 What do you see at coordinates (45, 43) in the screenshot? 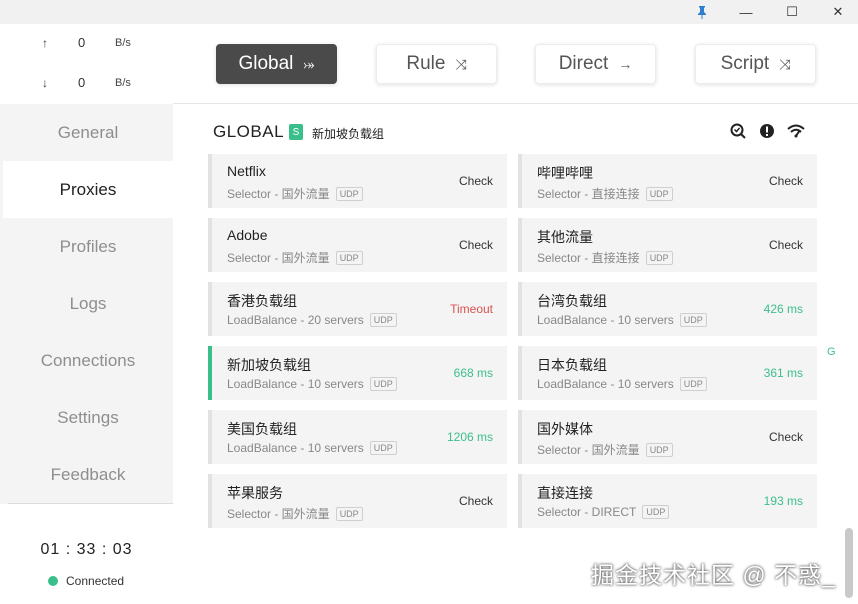
I see `upload-arrow-icon: ↑` at bounding box center [45, 43].